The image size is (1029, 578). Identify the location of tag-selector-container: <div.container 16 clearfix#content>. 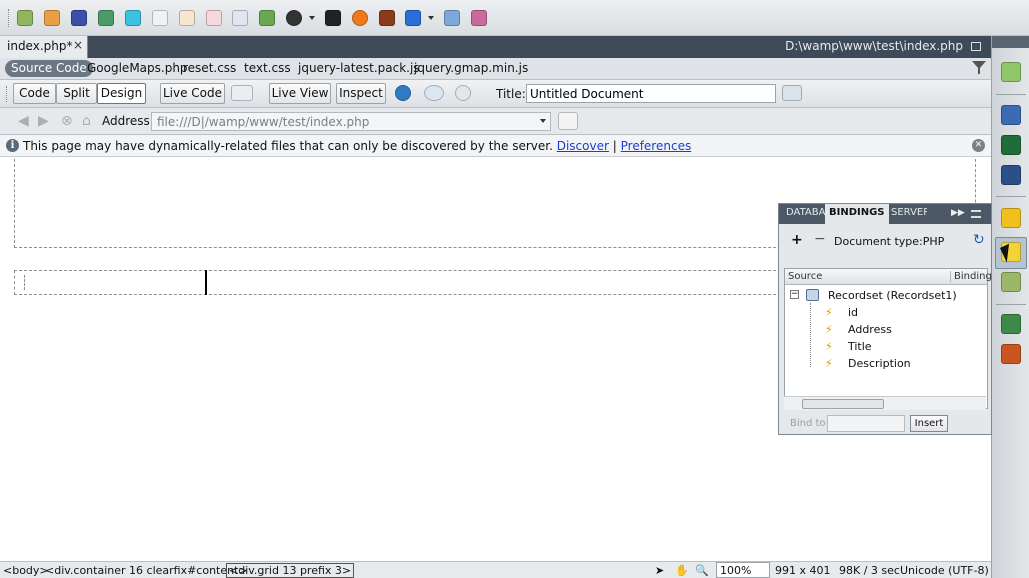
(146, 570).